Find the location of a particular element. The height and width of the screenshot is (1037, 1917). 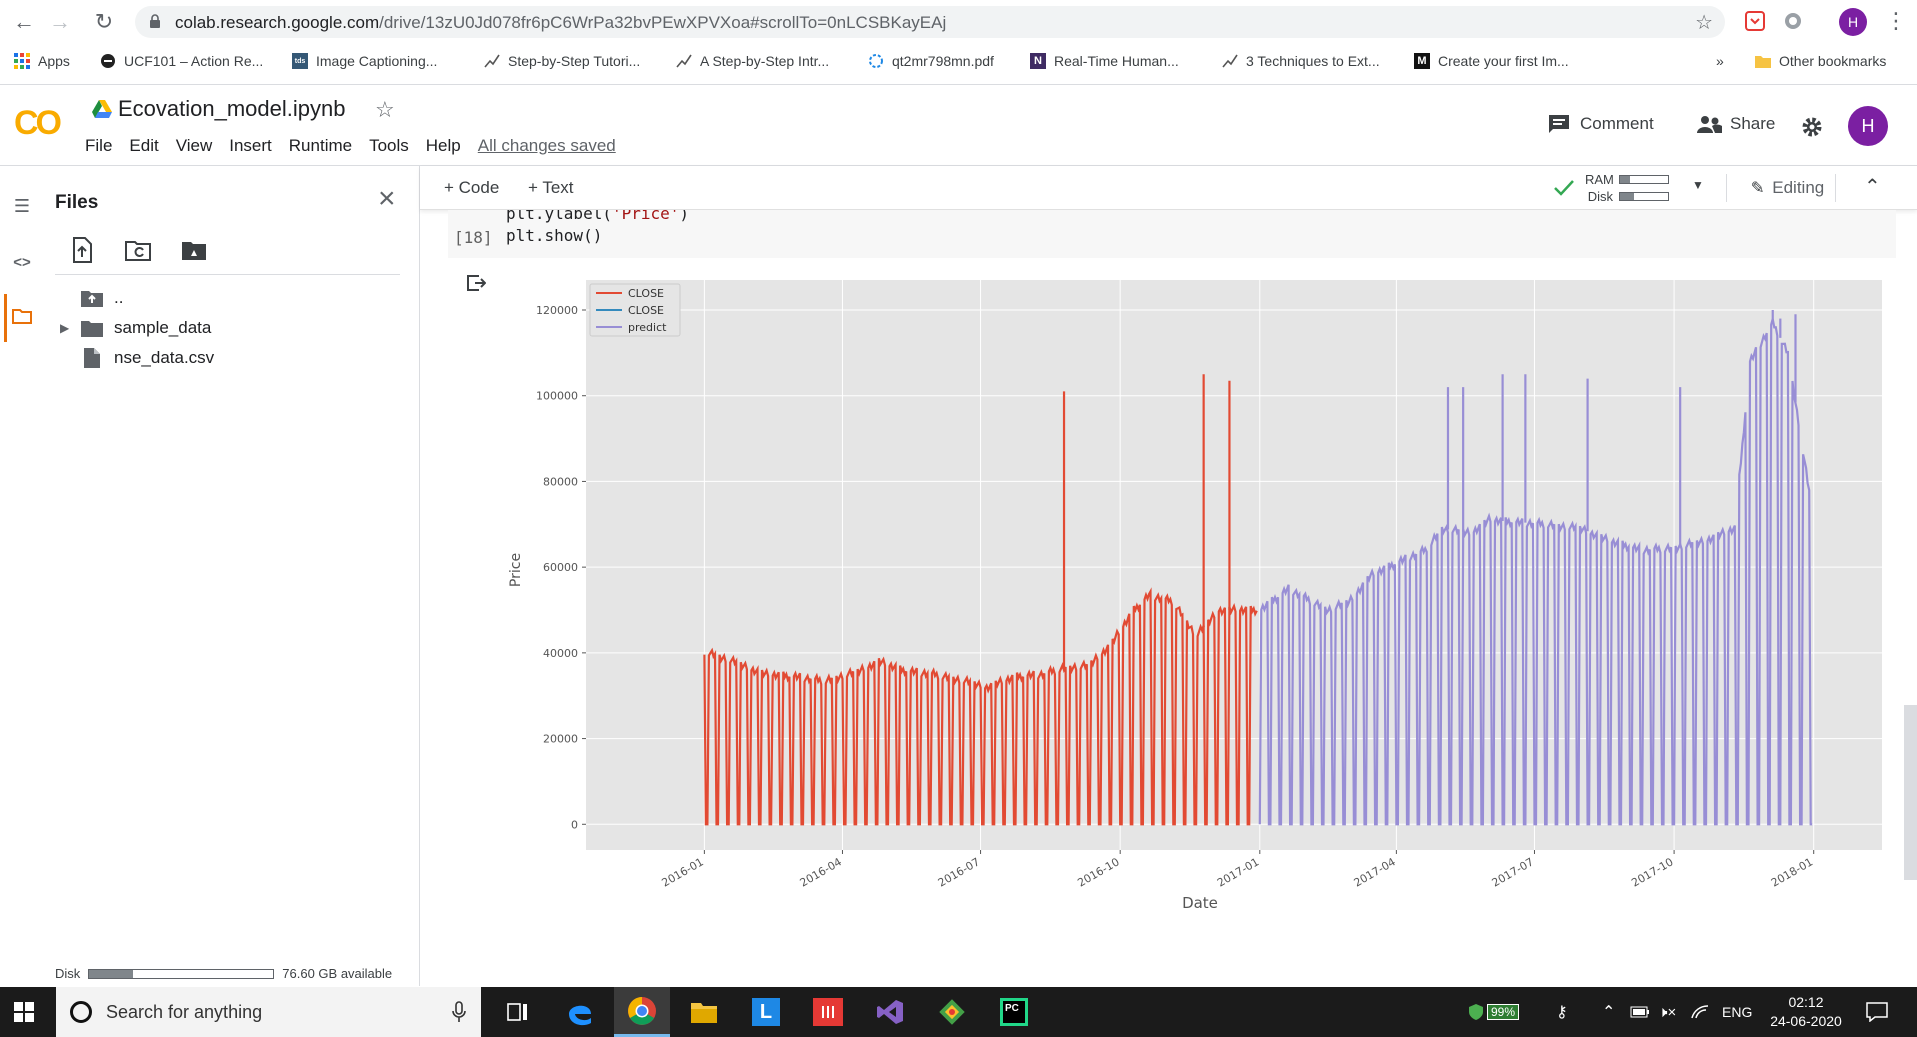

y-tick-label: 40000 is located at coordinates (560, 653).